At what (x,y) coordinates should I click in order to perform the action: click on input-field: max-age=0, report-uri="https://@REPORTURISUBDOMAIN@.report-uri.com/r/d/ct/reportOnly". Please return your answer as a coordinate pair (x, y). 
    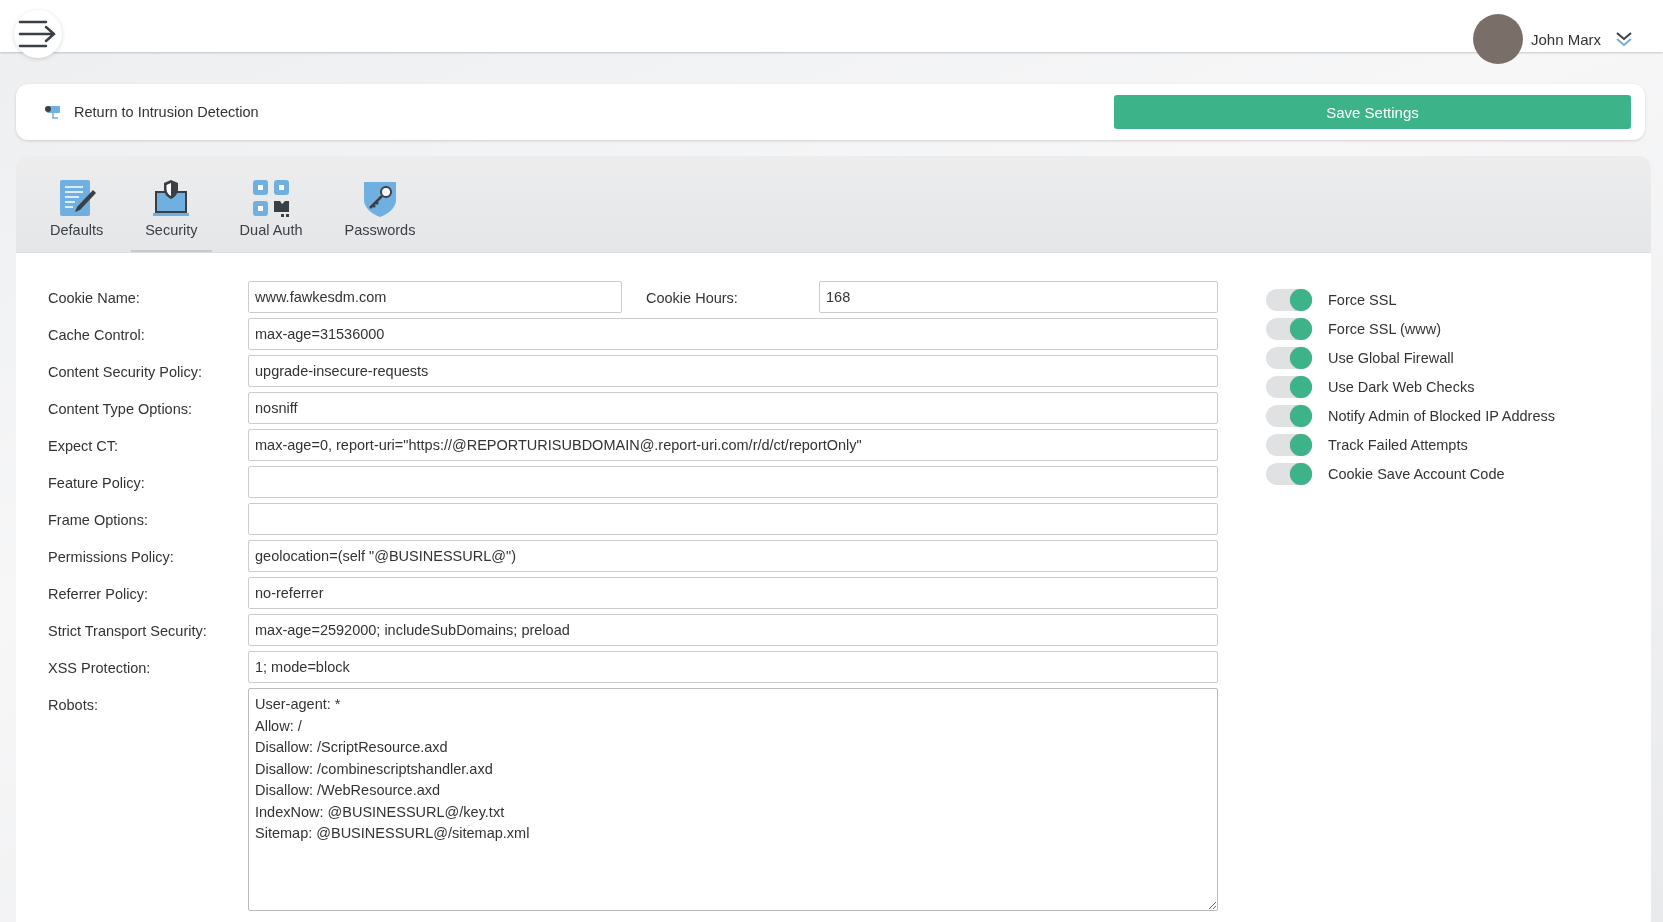
    Looking at the image, I should click on (733, 445).